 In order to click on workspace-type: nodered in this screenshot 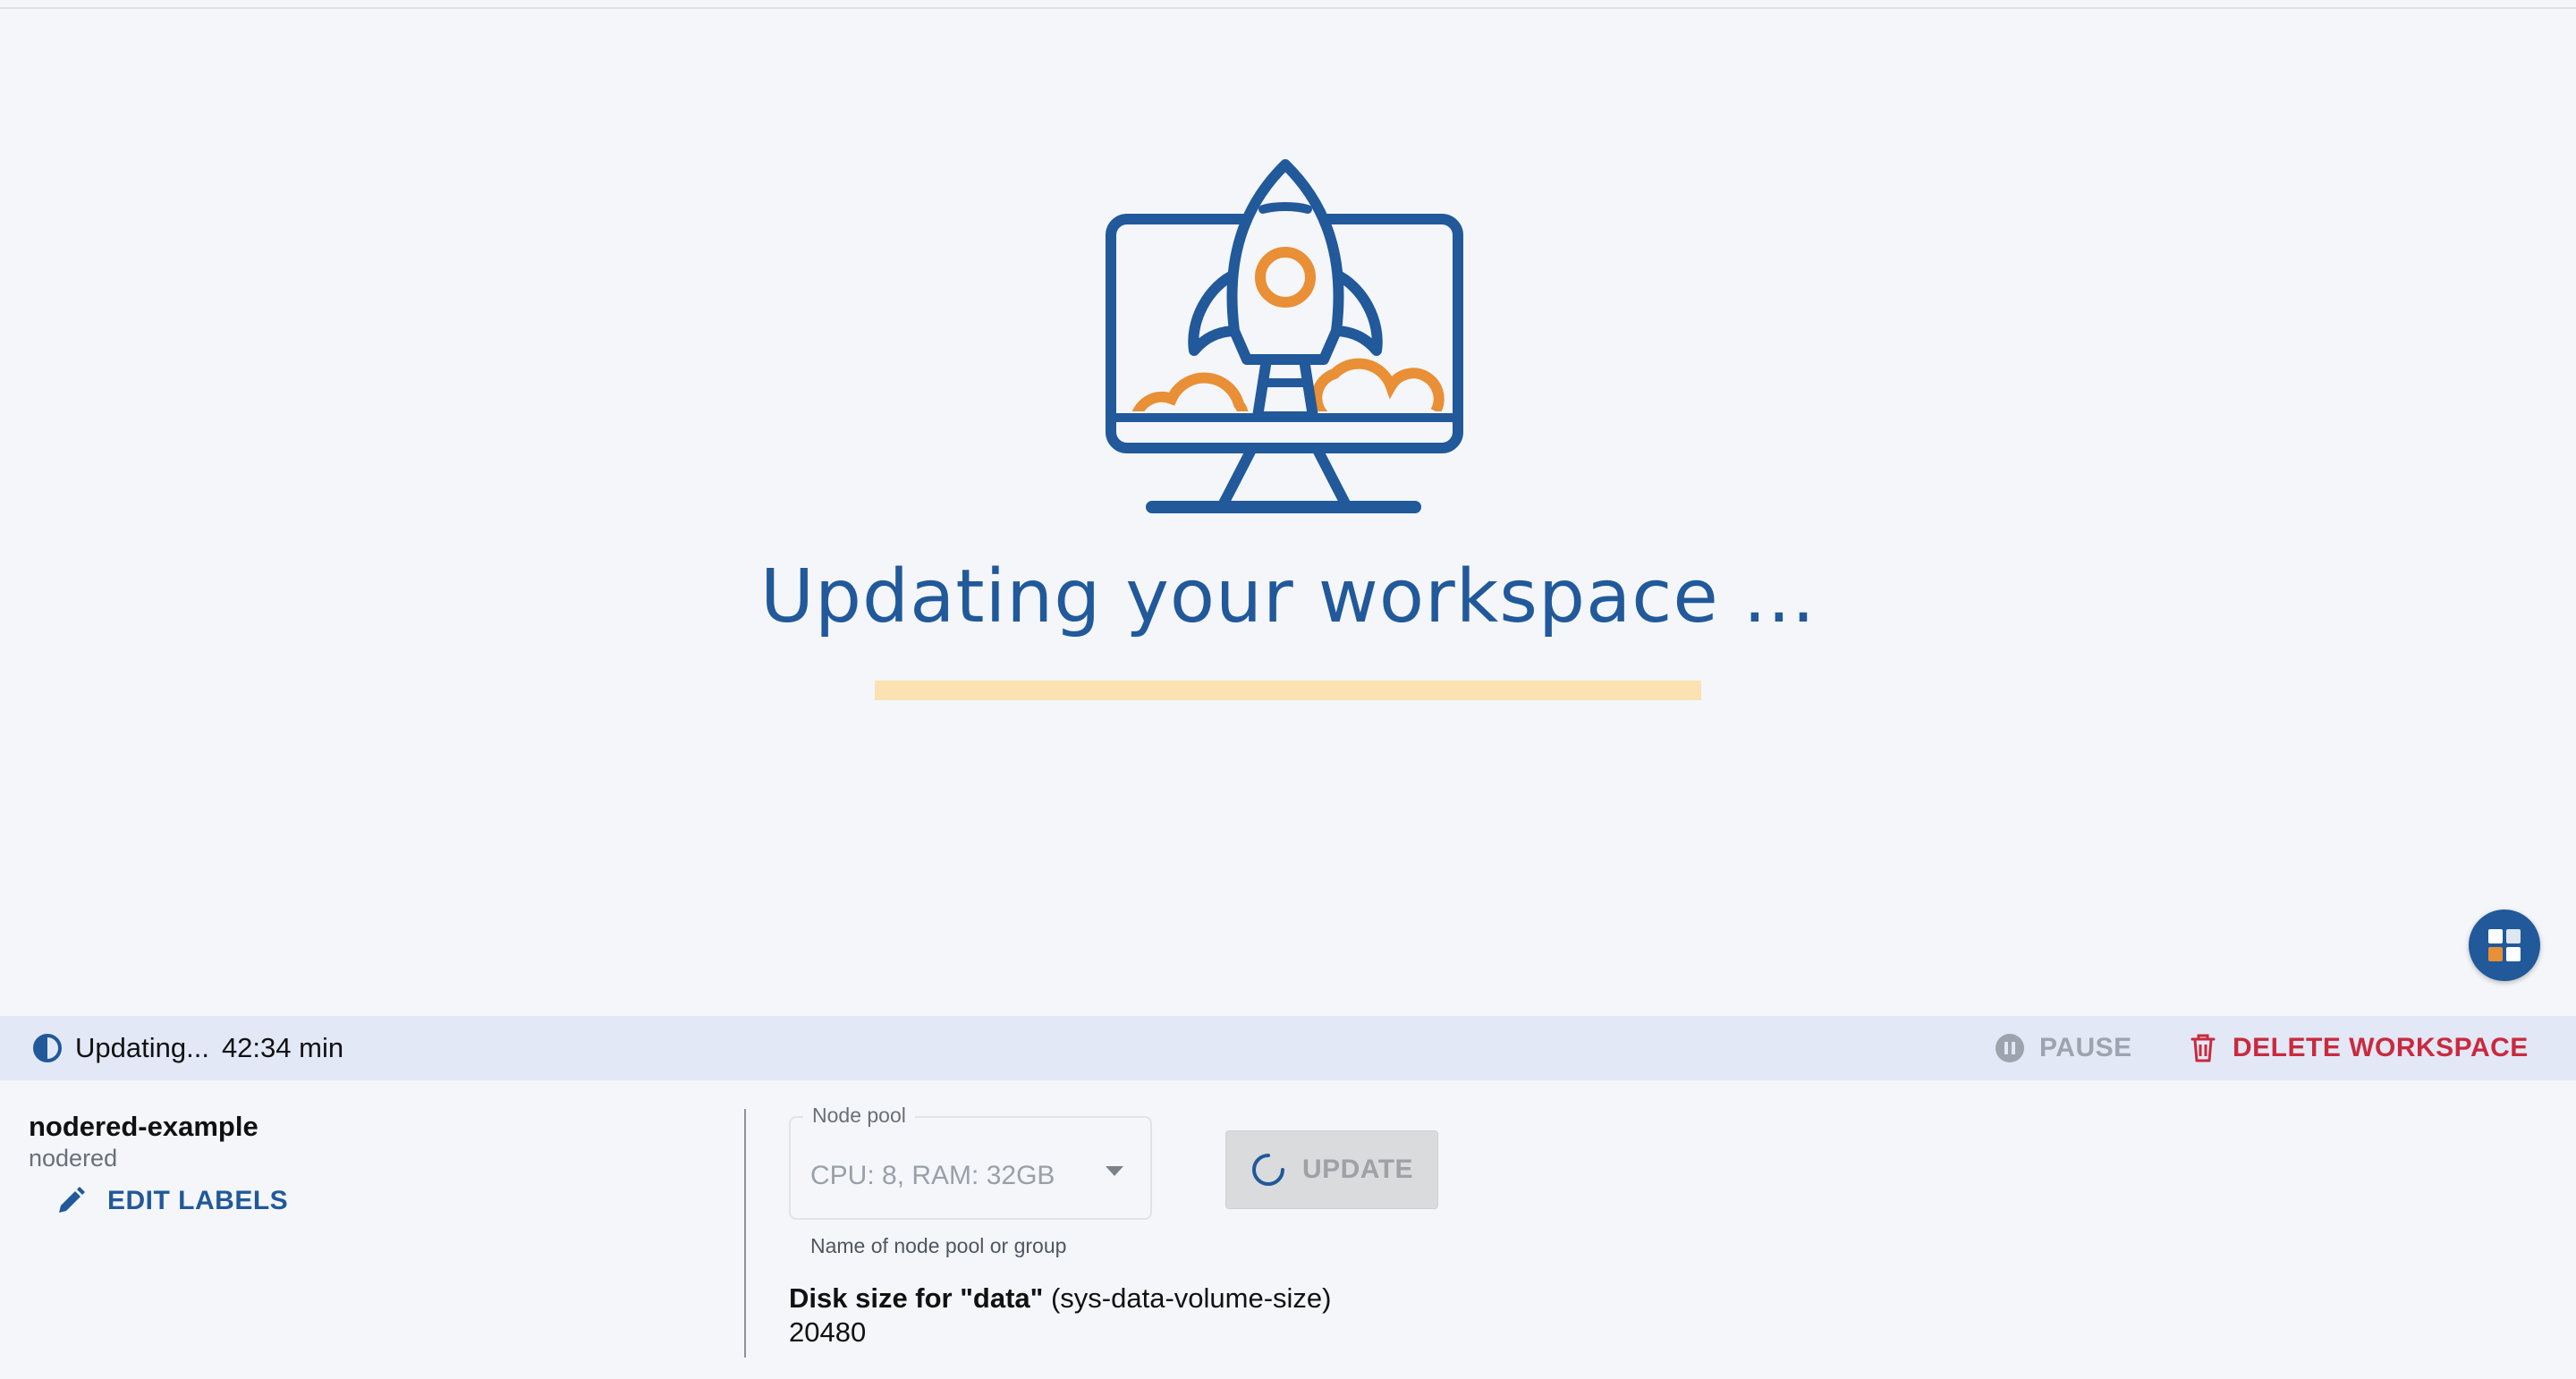, I will do `click(73, 1158)`.